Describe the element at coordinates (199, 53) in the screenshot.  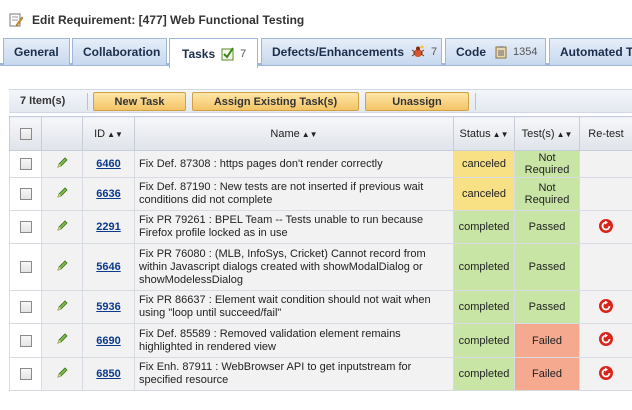
I see `tab-label: Tasks` at that location.